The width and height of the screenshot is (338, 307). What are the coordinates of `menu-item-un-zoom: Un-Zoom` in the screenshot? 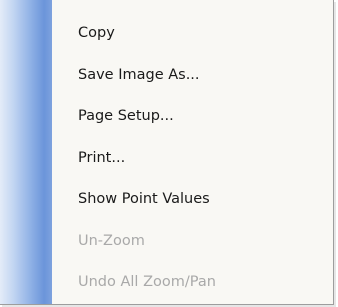 It's located at (111, 240).